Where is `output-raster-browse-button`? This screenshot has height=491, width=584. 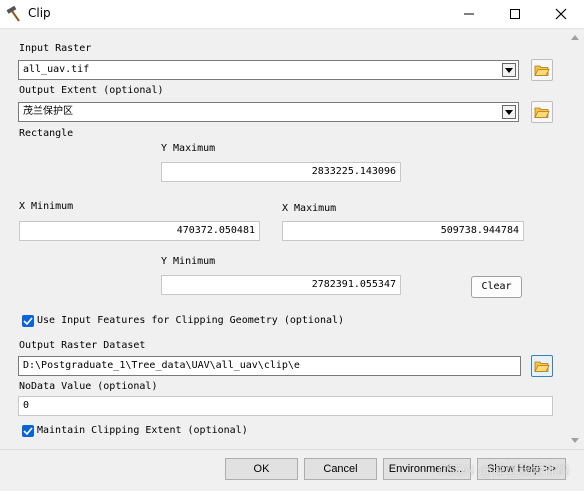
output-raster-browse-button is located at coordinates (542, 366).